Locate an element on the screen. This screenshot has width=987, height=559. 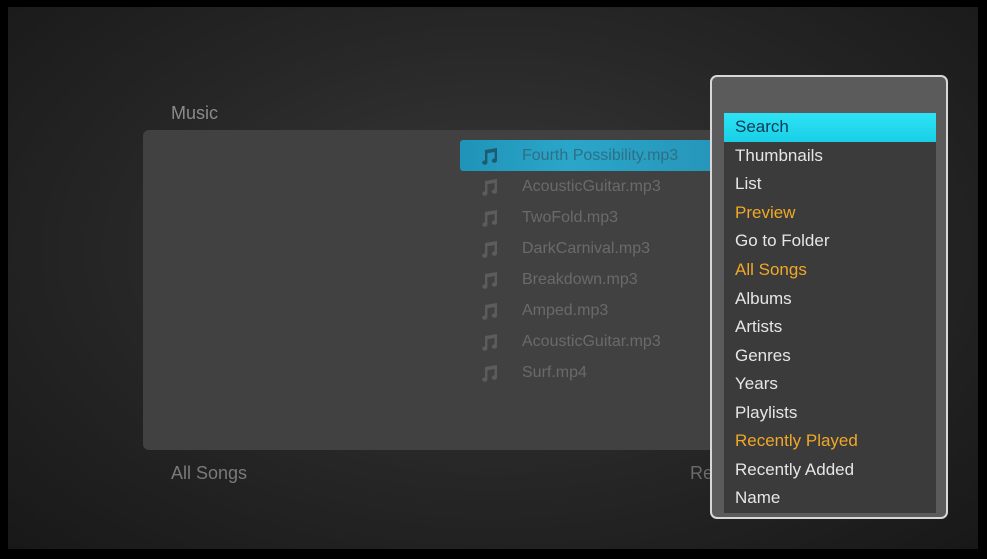
menu-item-all-songs: All Songs is located at coordinates (830, 270).